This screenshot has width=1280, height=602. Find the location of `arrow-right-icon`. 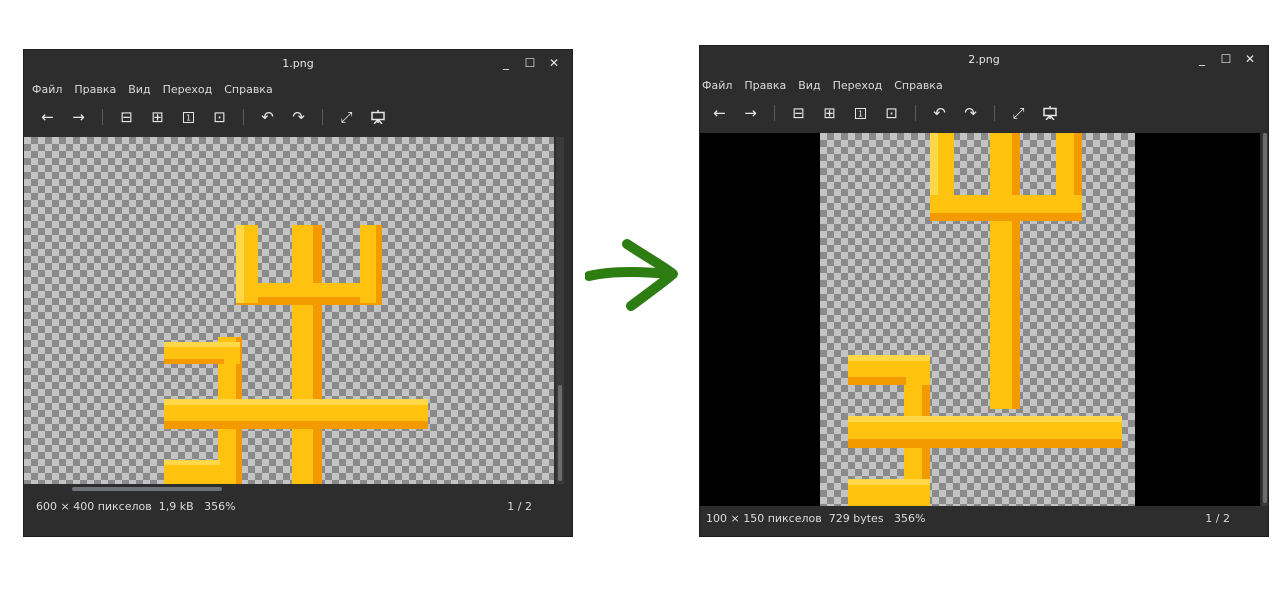

arrow-right-icon is located at coordinates (631, 275).